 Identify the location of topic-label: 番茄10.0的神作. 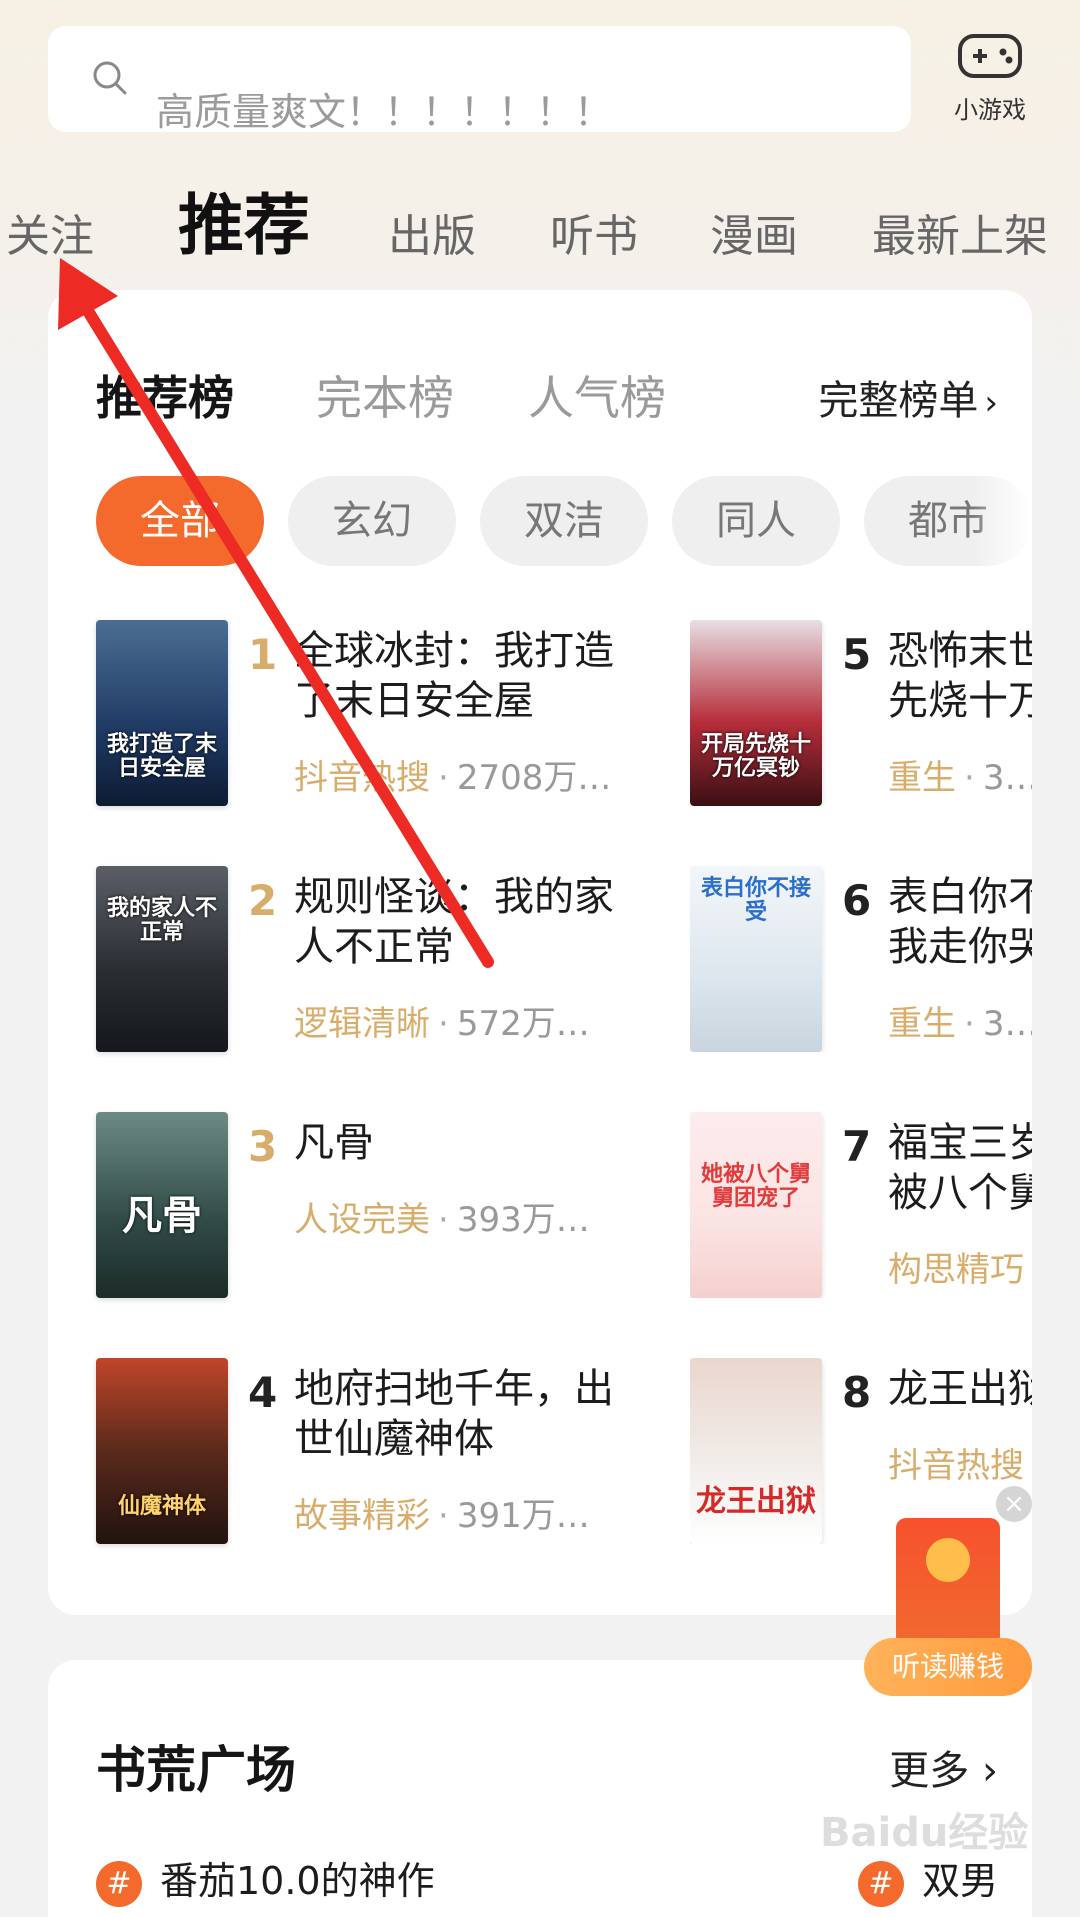
(297, 1881).